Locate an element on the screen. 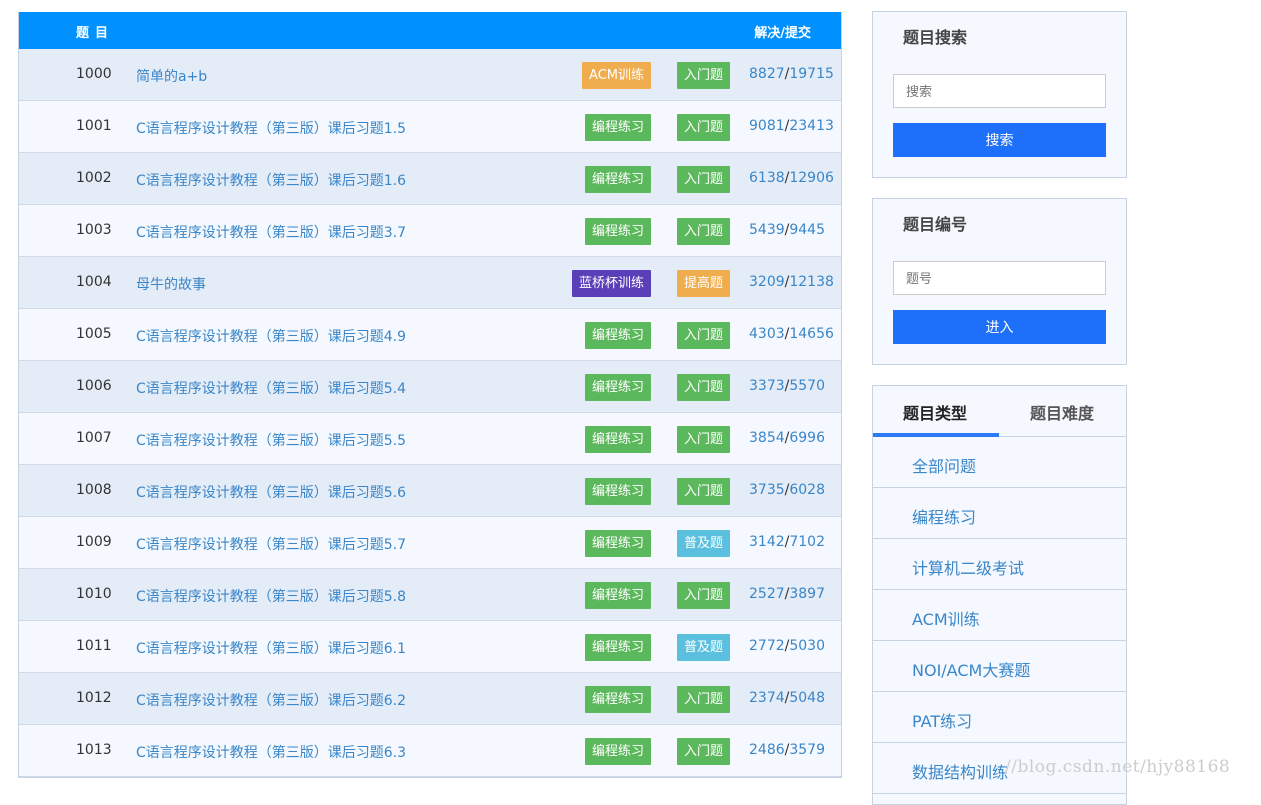 Image resolution: width=1261 pixels, height=805 pixels. submitted-count: 5048 is located at coordinates (807, 698).